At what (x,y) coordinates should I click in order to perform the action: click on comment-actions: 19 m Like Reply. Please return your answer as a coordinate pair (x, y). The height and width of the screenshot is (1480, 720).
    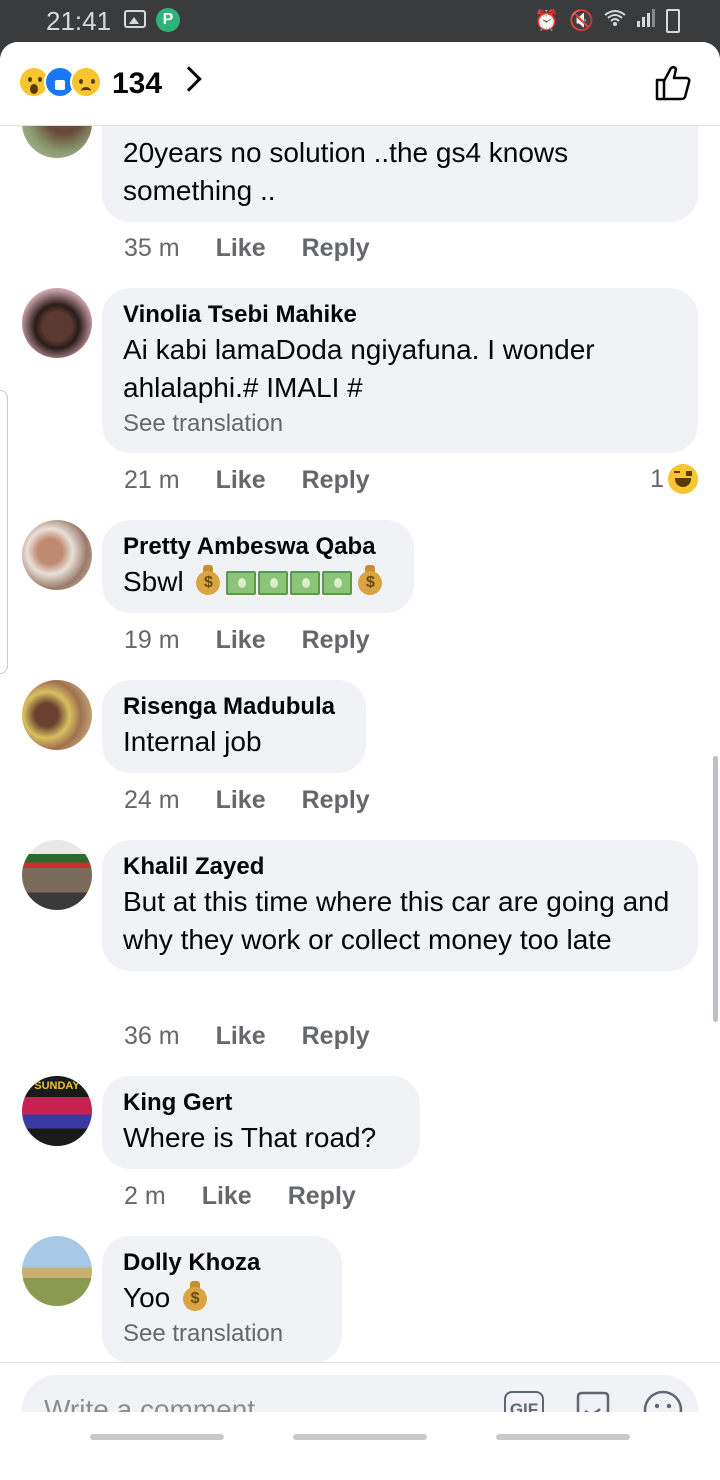
    Looking at the image, I should click on (247, 640).